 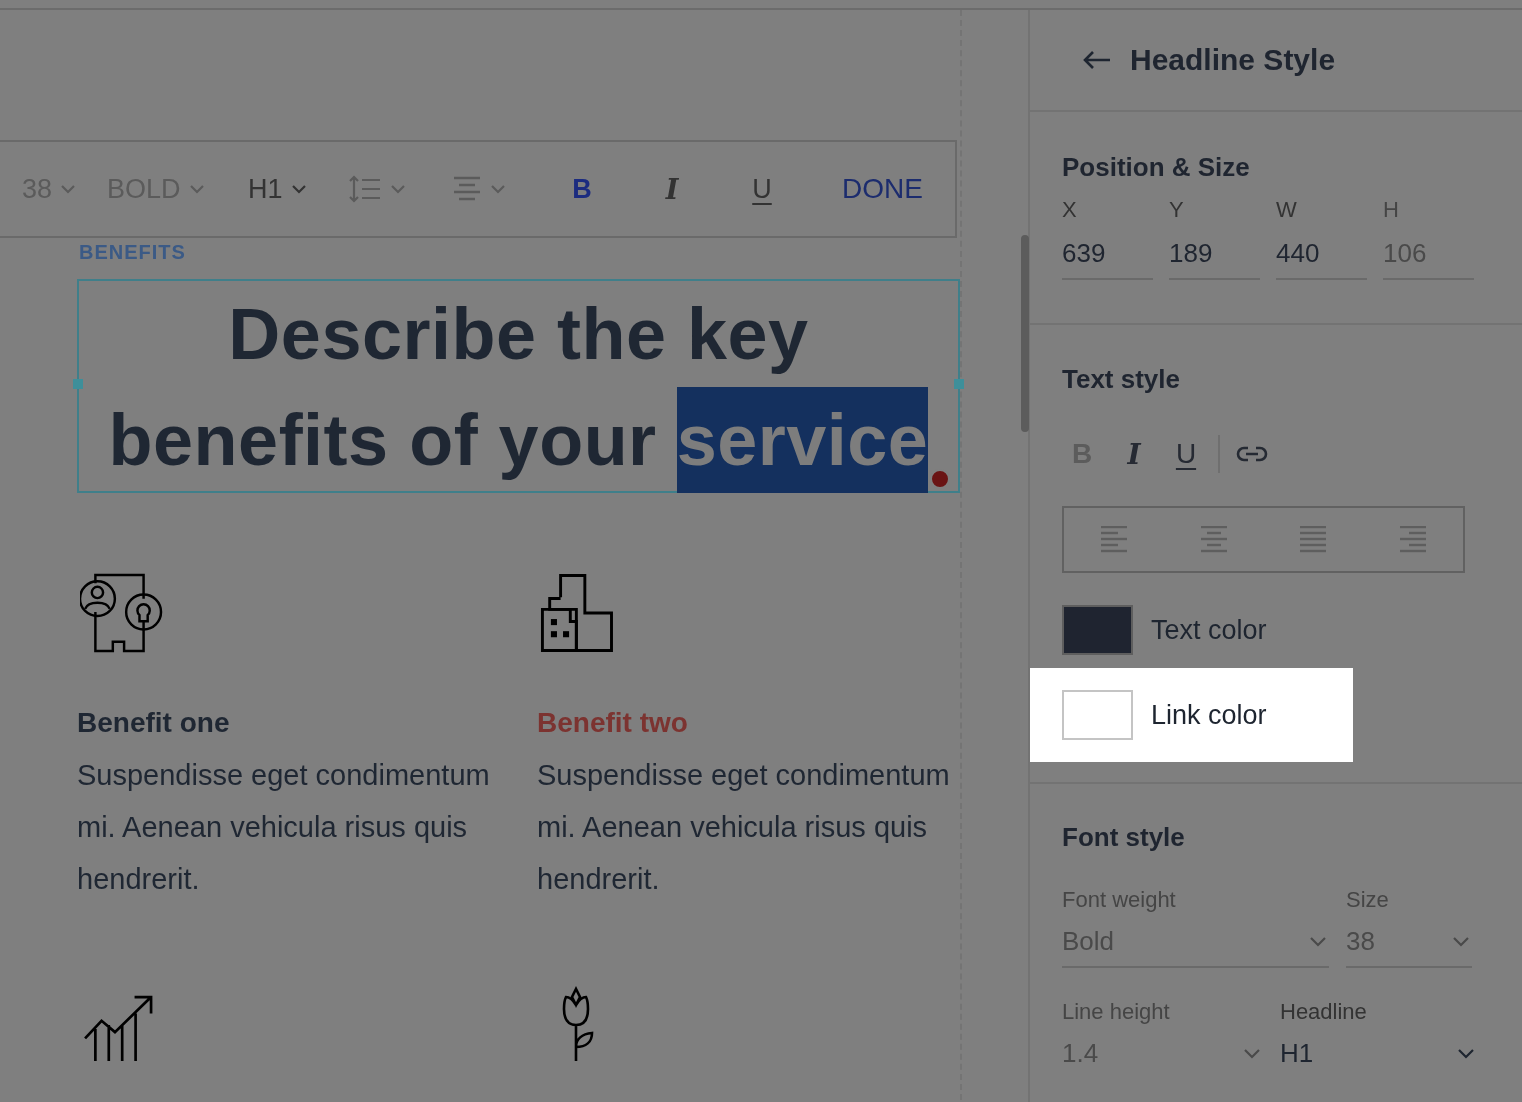 What do you see at coordinates (1119, 900) in the screenshot?
I see `field-label: Font weight` at bounding box center [1119, 900].